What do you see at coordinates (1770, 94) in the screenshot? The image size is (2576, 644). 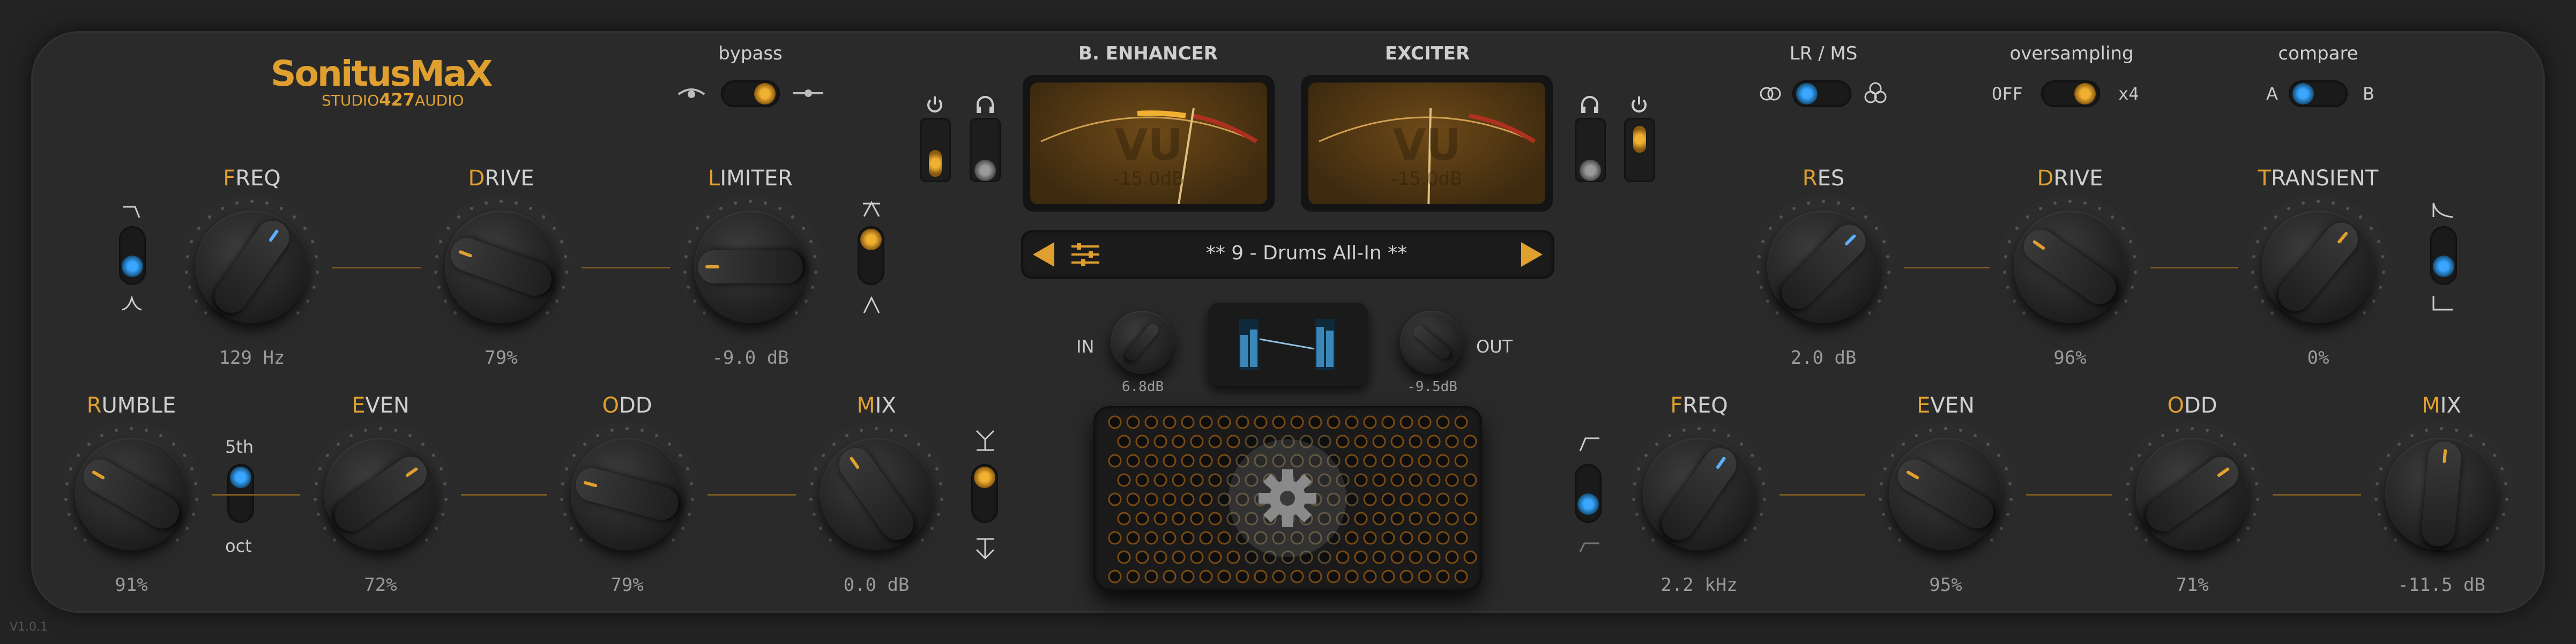 I see `stereo-lr-icon` at bounding box center [1770, 94].